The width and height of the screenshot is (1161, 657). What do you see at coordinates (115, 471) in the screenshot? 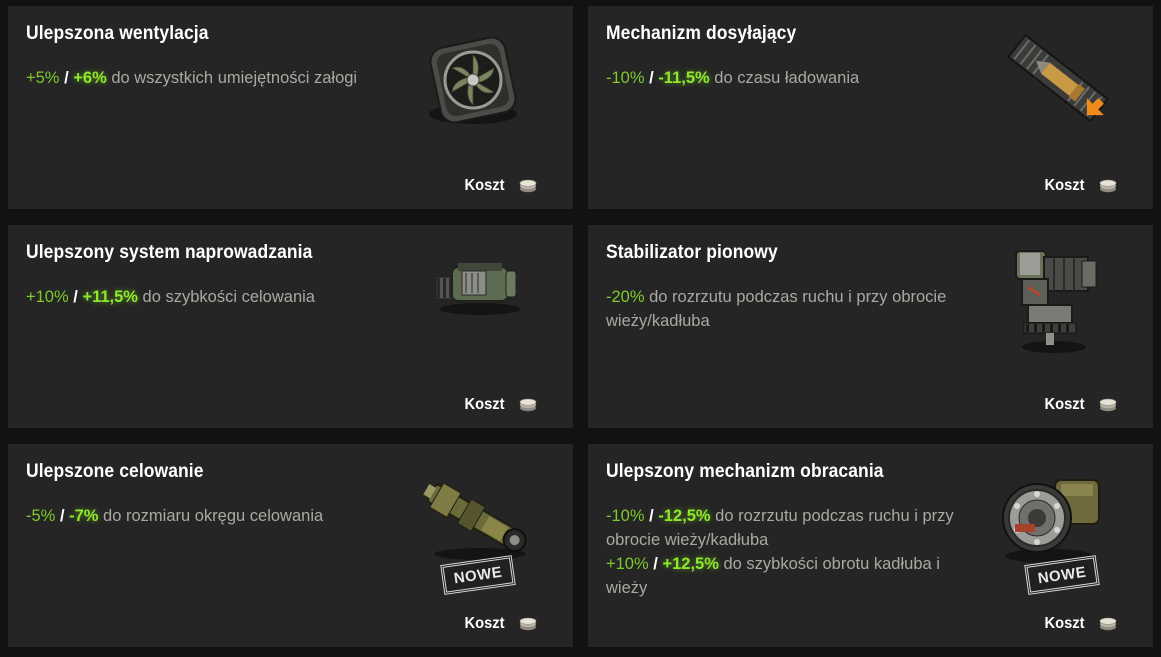
I see `card-title: Ulepszone celowanie` at bounding box center [115, 471].